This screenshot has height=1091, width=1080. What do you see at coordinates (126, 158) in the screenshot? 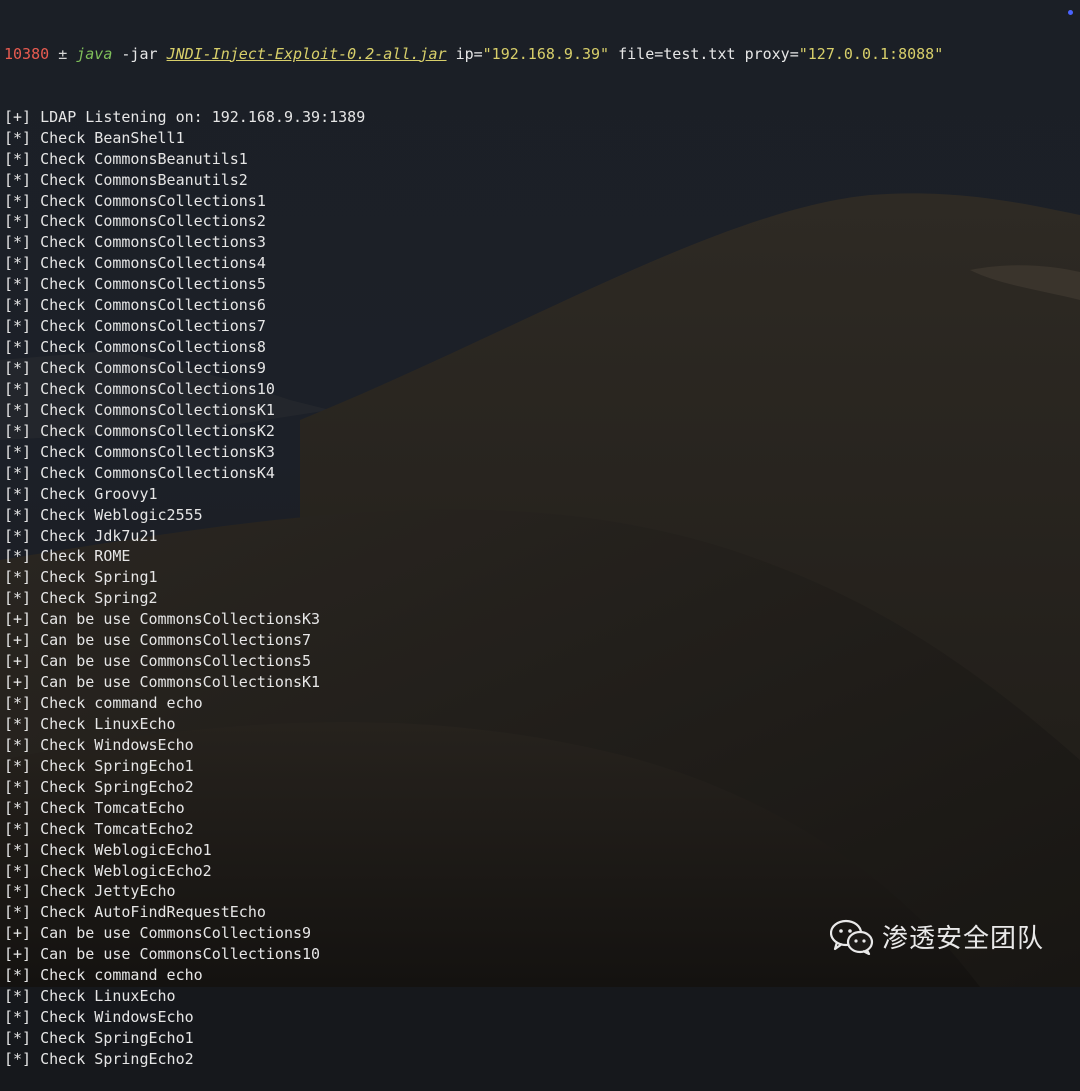
I see `terminal-line: [*] Check CommonsBeanutils1` at bounding box center [126, 158].